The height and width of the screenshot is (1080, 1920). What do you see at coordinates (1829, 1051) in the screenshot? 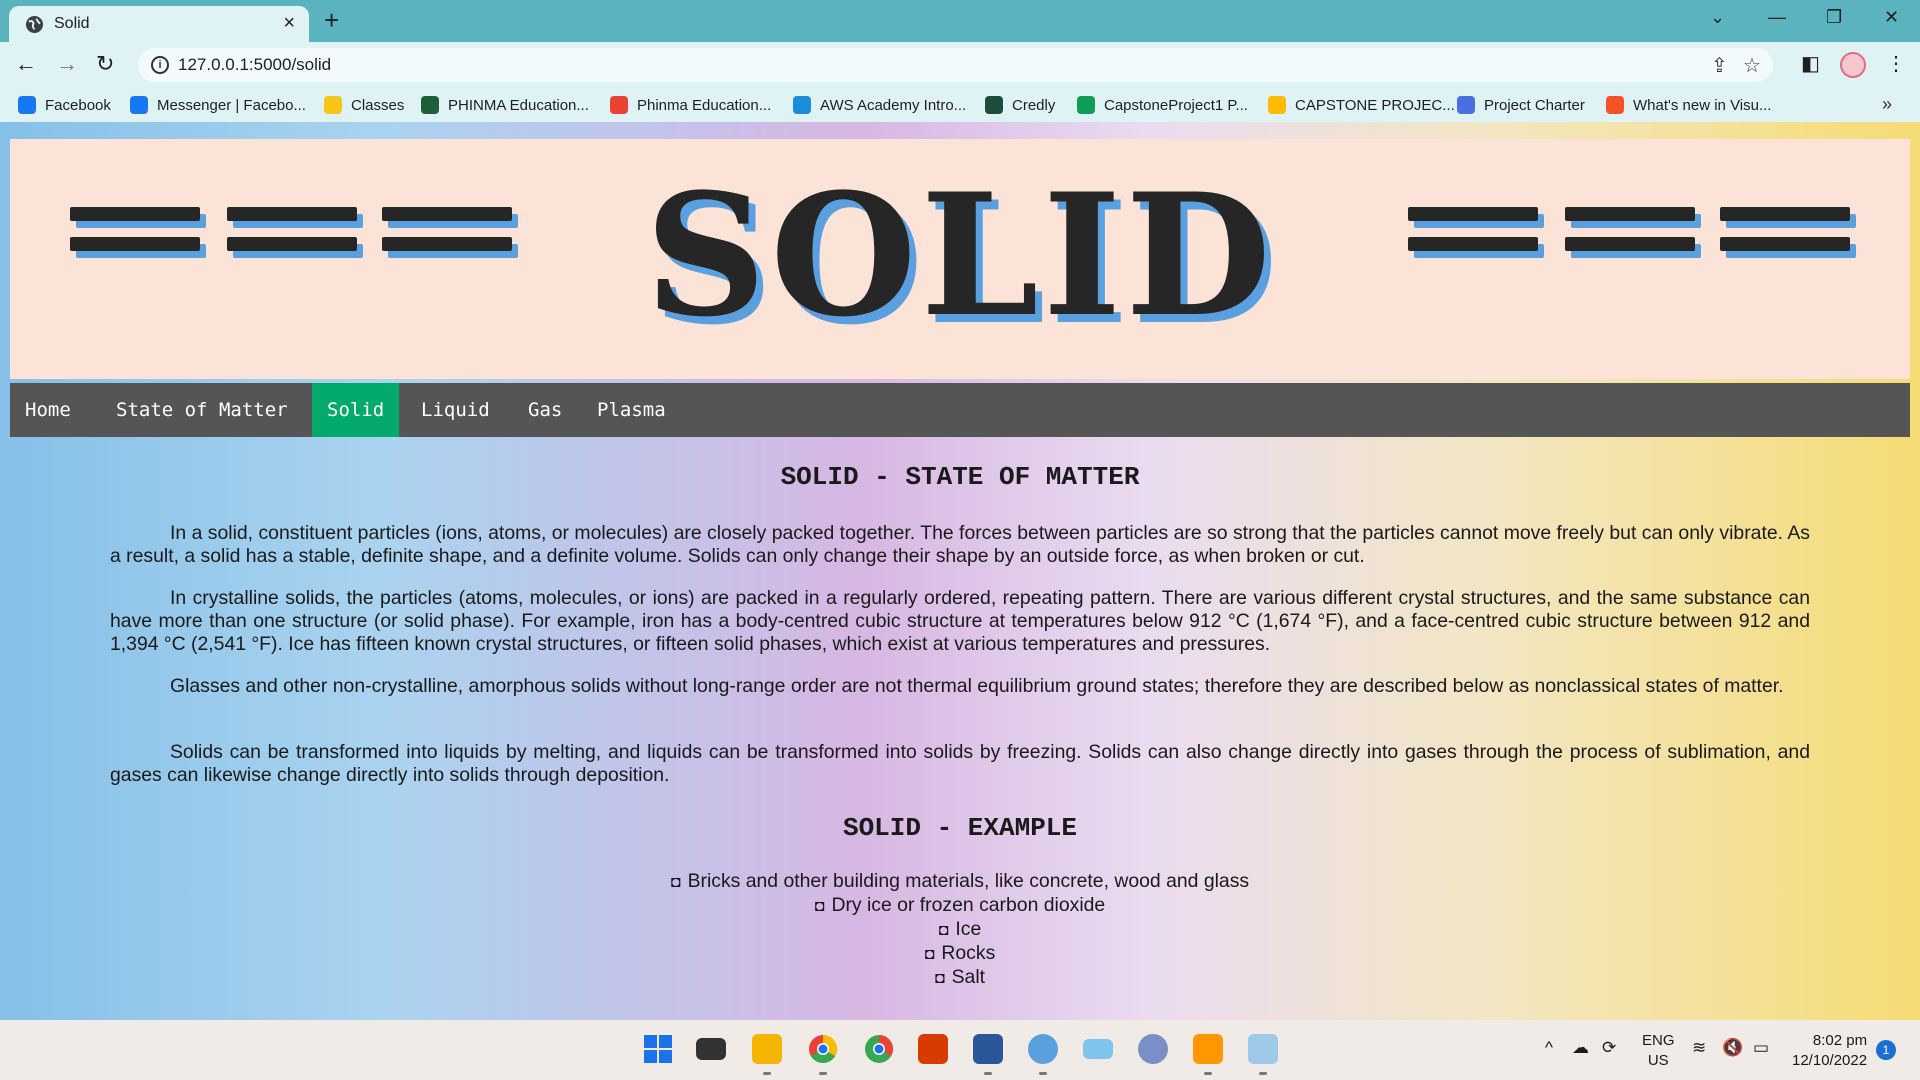
I see `clock: 8:02 pm 12/10/2022` at bounding box center [1829, 1051].